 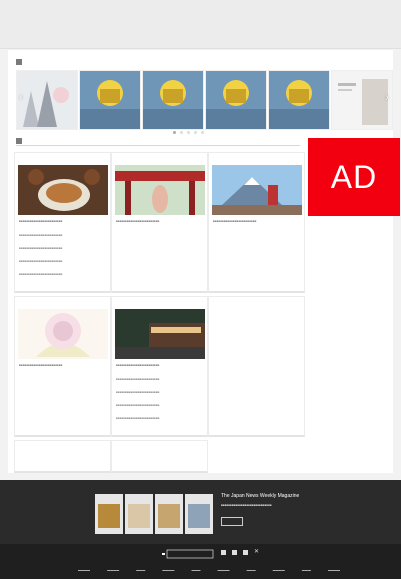 I want to click on site-logo, so click(x=188, y=555).